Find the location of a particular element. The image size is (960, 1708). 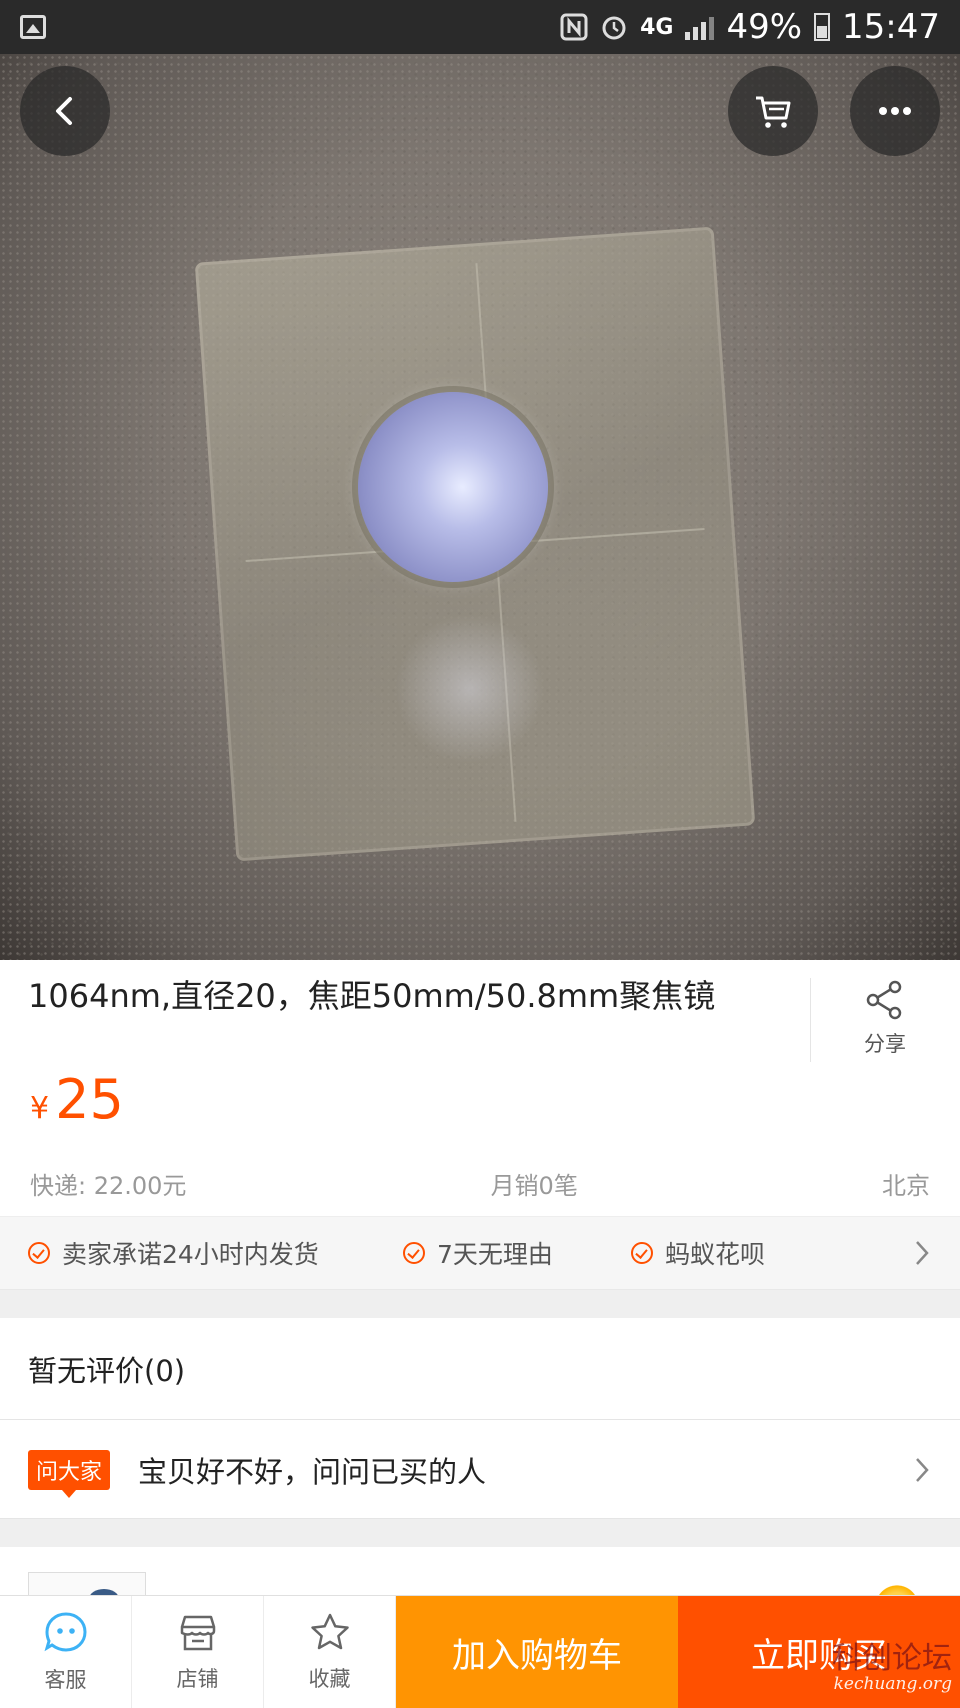

favorite-button: 收藏 is located at coordinates (330, 1652).